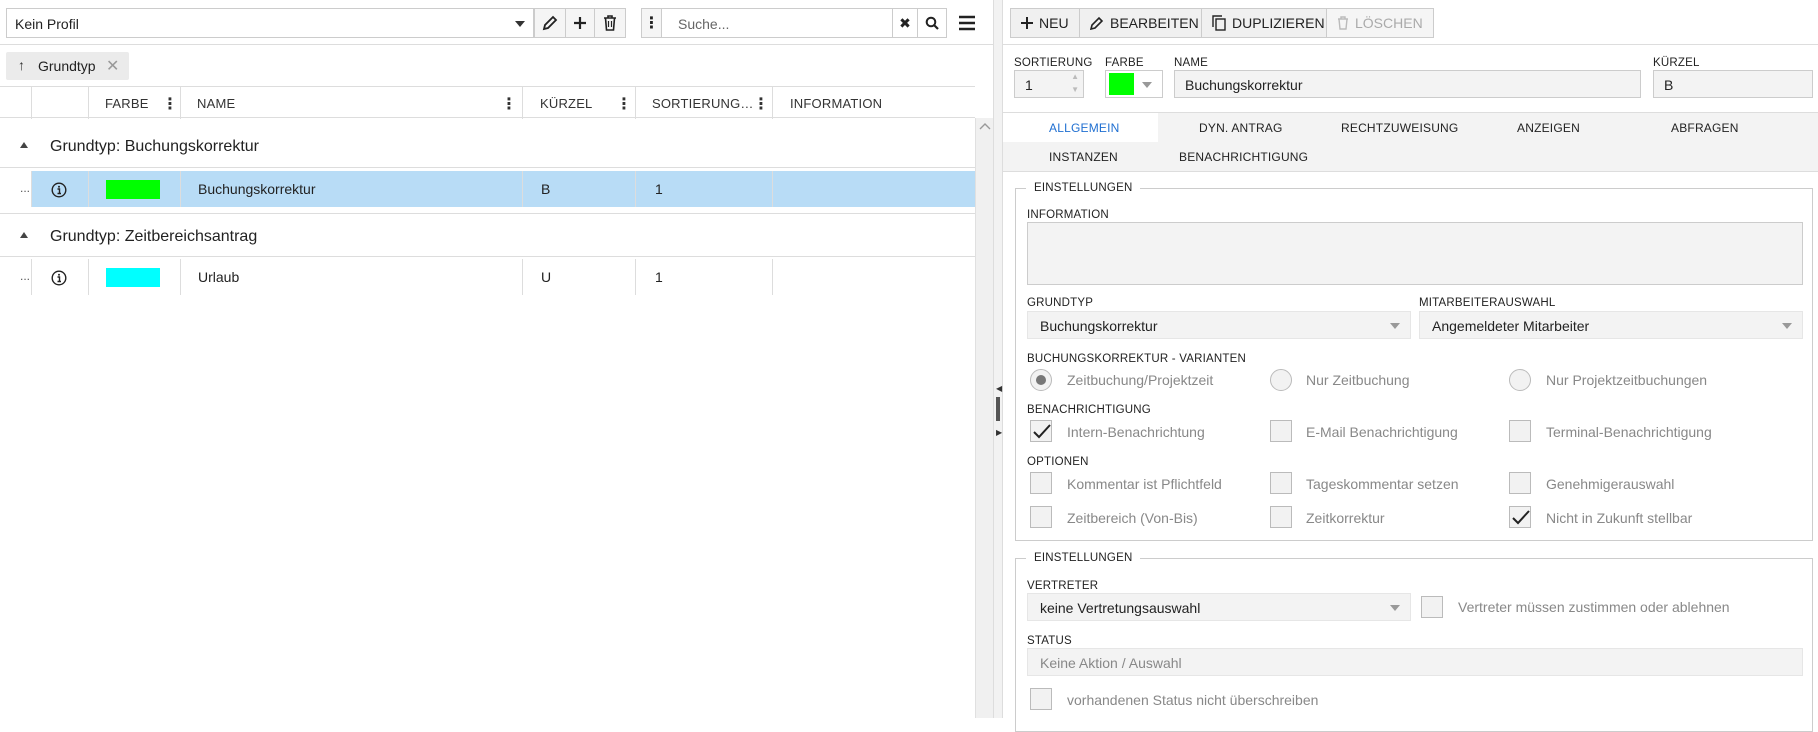  What do you see at coordinates (1520, 483) in the screenshot?
I see `checkbox-genehmigerauswahl` at bounding box center [1520, 483].